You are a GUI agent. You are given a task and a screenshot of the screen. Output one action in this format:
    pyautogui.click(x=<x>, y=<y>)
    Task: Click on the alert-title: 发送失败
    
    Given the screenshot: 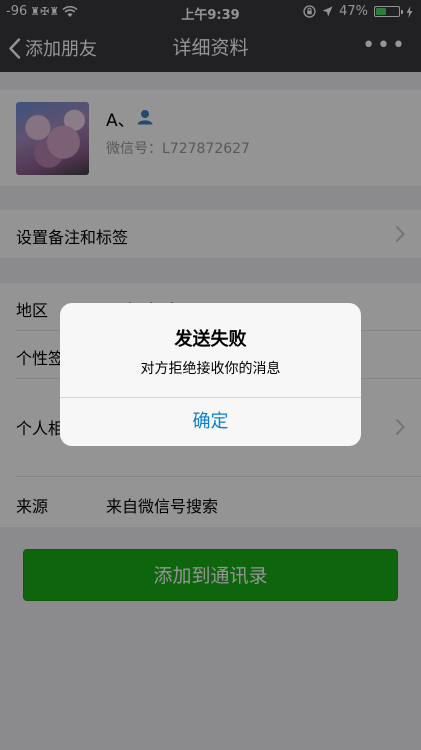 What is the action you would take?
    pyautogui.click(x=210, y=339)
    